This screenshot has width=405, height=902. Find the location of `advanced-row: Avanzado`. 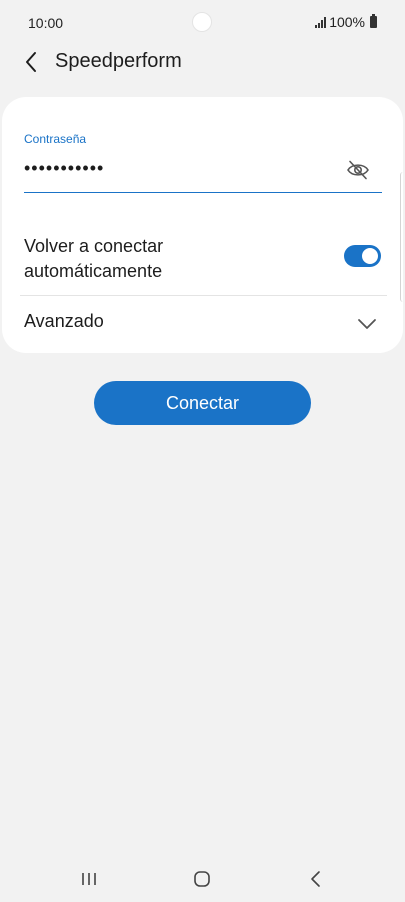

advanced-row: Avanzado is located at coordinates (202, 324).